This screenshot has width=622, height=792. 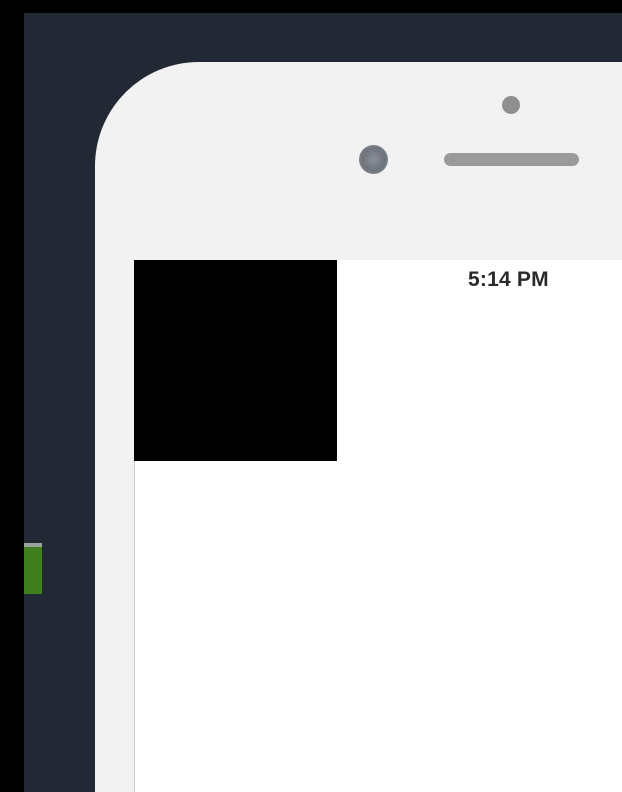 I want to click on sensor-icon, so click(x=511, y=105).